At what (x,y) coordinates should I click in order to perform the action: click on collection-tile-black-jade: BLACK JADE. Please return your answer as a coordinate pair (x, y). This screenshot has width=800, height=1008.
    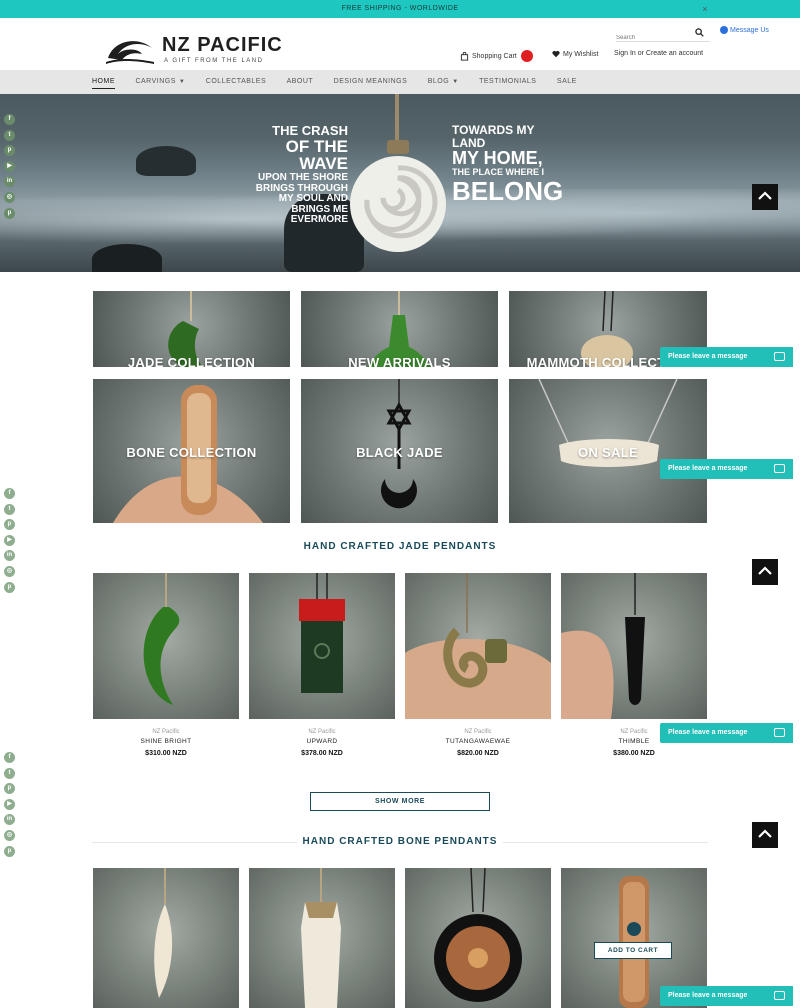
    Looking at the image, I should click on (399, 451).